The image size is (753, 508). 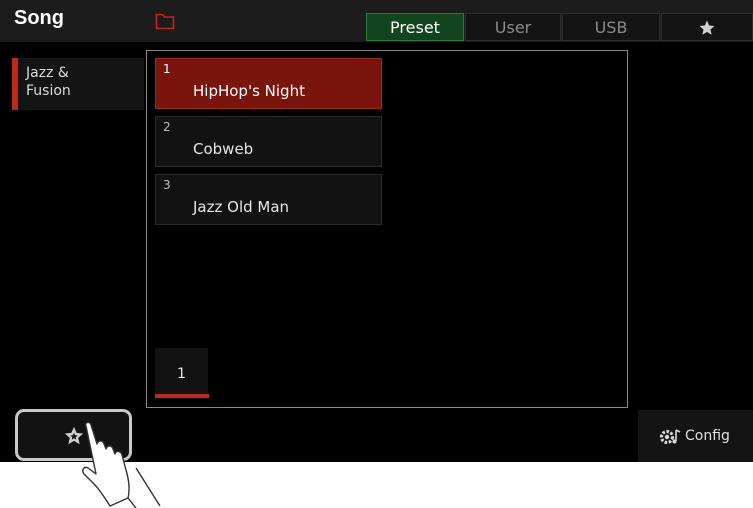 What do you see at coordinates (167, 185) in the screenshot?
I see `song-number: 3` at bounding box center [167, 185].